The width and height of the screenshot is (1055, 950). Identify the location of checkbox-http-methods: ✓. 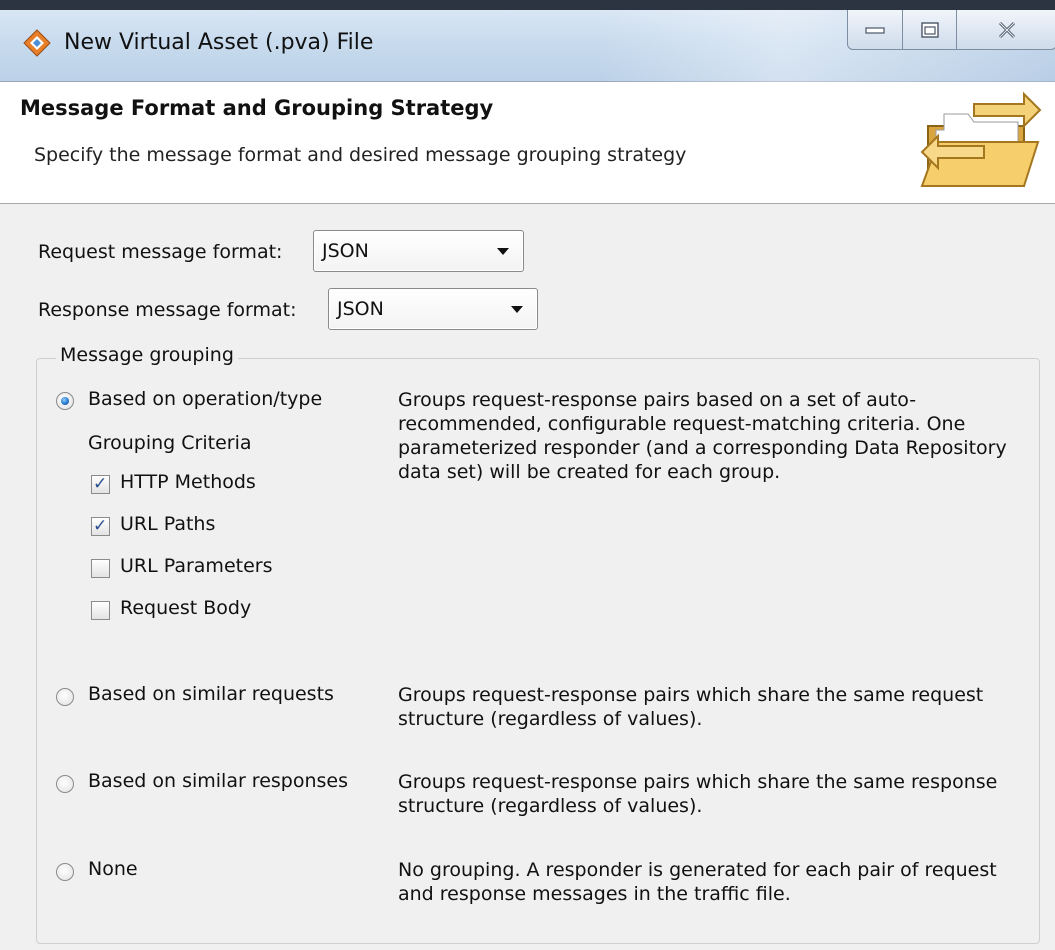
(100, 484).